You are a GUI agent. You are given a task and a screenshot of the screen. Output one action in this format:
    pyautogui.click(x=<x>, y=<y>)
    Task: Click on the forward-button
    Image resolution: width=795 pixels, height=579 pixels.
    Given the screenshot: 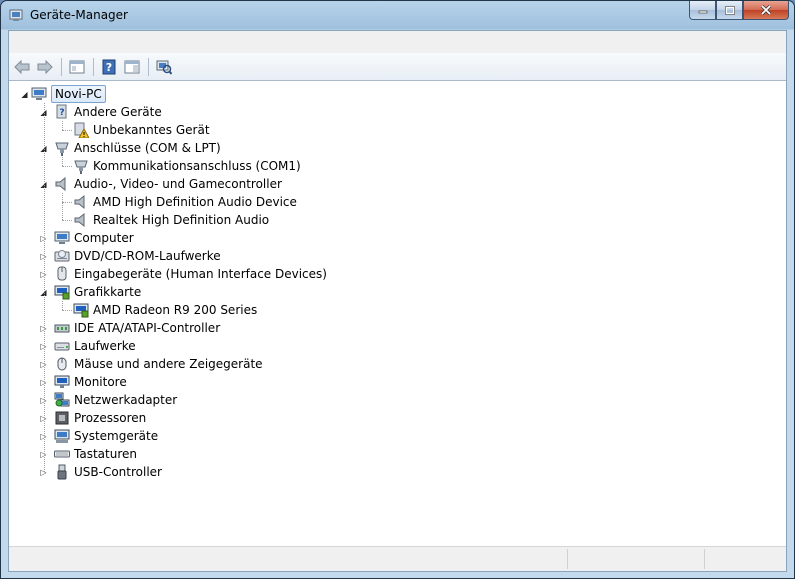 What is the action you would take?
    pyautogui.click(x=45, y=67)
    